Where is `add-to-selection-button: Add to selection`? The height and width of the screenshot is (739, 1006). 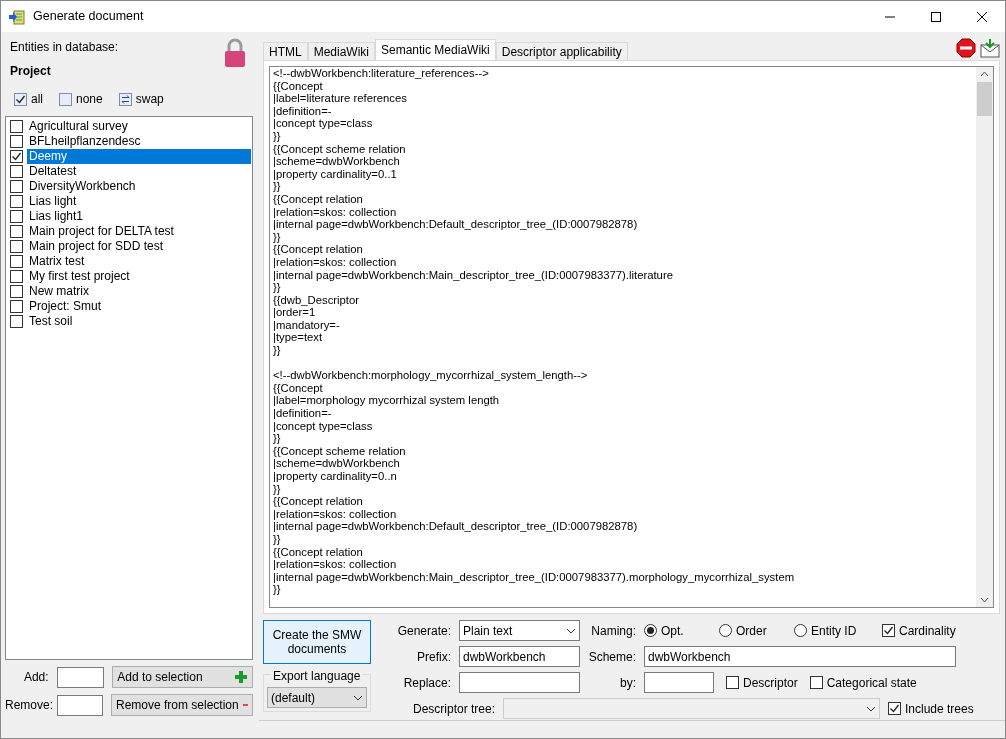 add-to-selection-button: Add to selection is located at coordinates (182, 677).